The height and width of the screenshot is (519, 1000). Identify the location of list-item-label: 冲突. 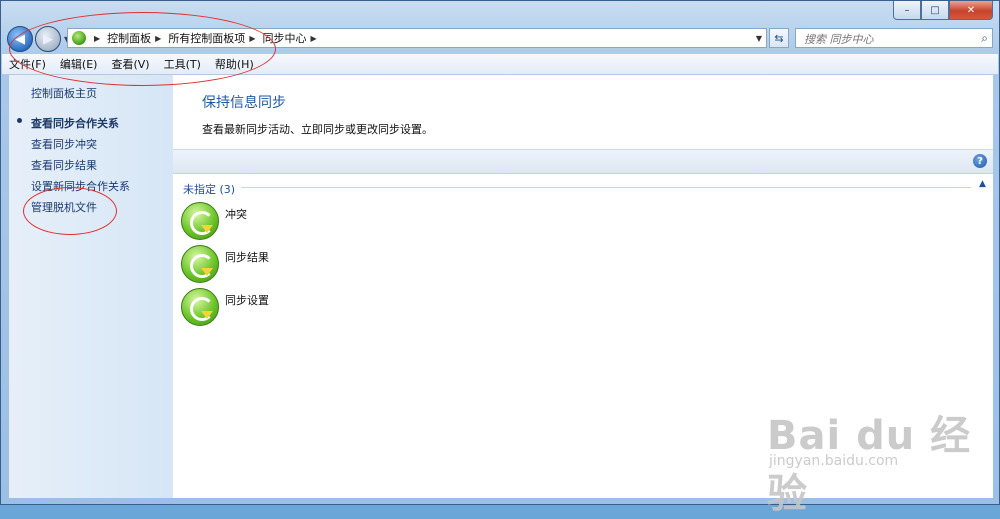
(236, 214).